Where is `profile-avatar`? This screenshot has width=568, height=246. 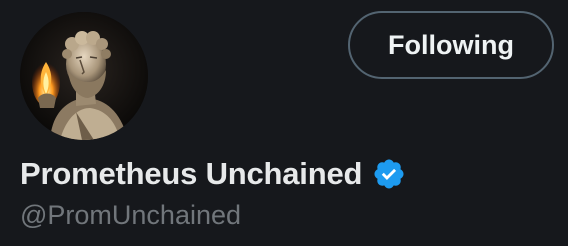
profile-avatar is located at coordinates (84, 76).